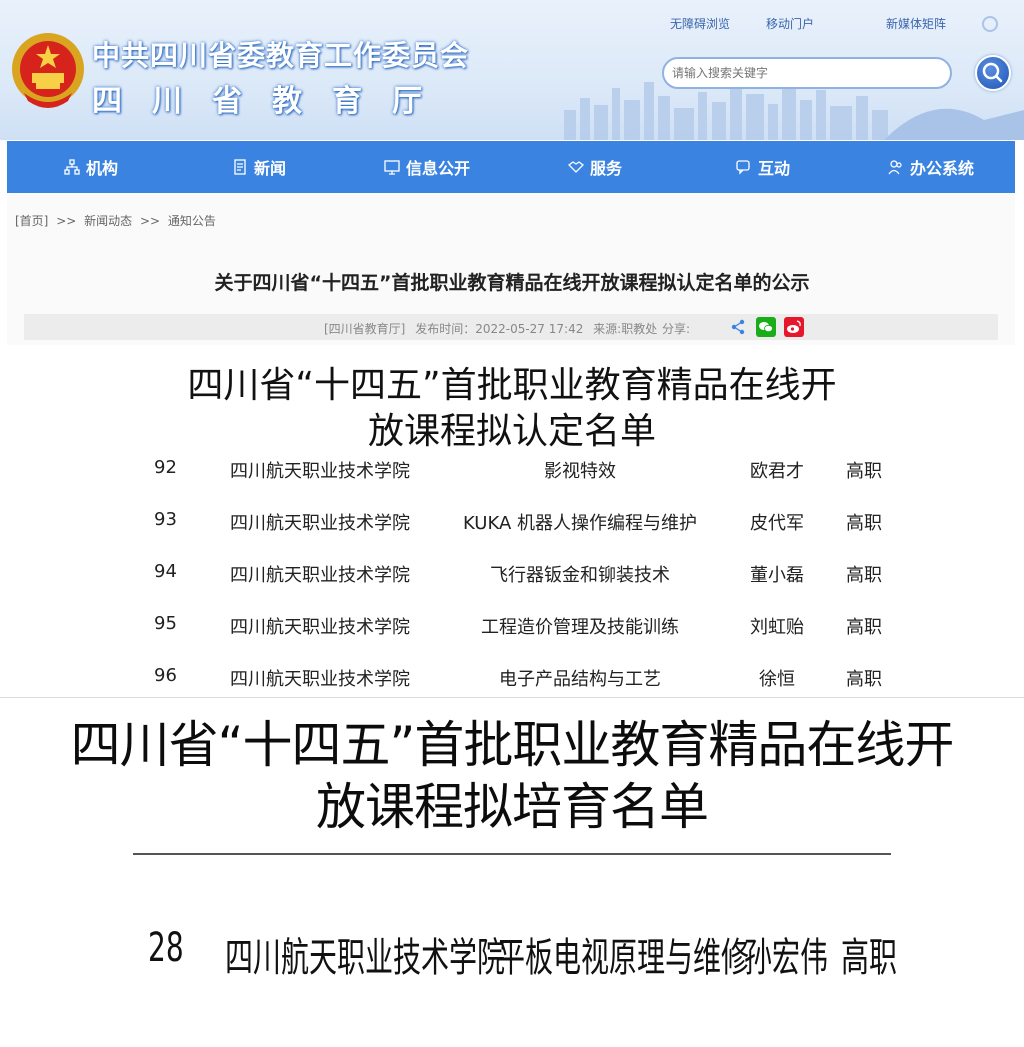  I want to click on row-number: 93, so click(165, 519).